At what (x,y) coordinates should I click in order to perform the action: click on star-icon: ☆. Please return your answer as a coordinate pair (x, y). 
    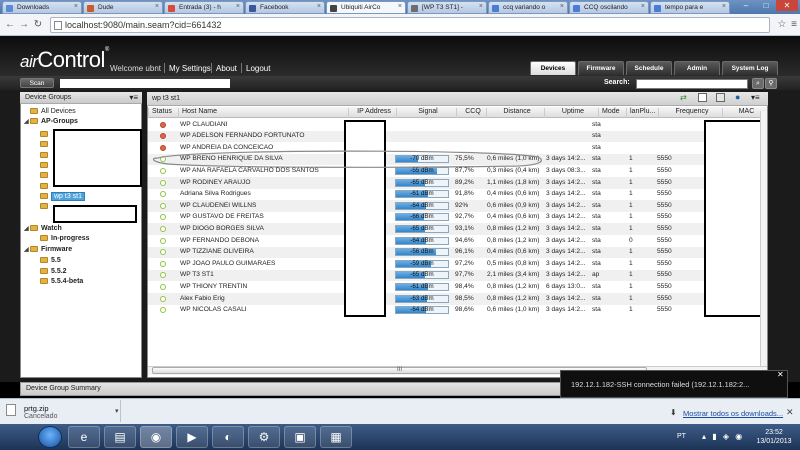
    Looking at the image, I should click on (782, 25).